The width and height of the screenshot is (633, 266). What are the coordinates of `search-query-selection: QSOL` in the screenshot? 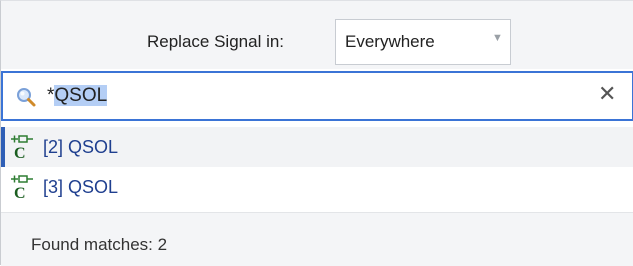 It's located at (81, 95).